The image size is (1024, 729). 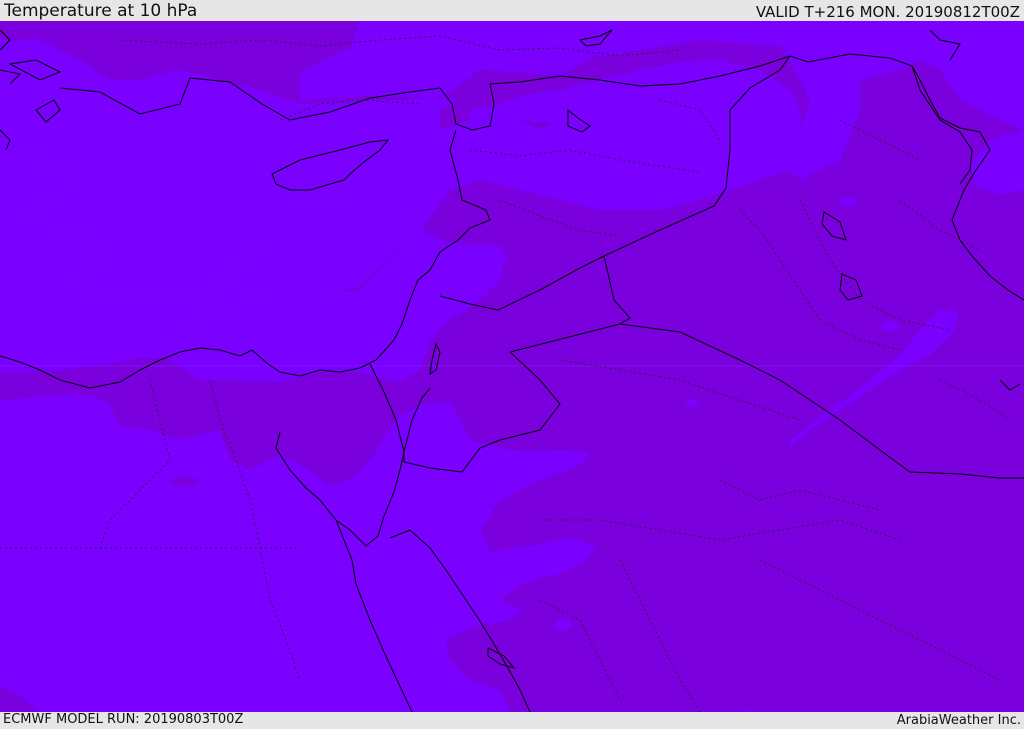 What do you see at coordinates (816, 672) in the screenshot?
I see `dark-spot-se` at bounding box center [816, 672].